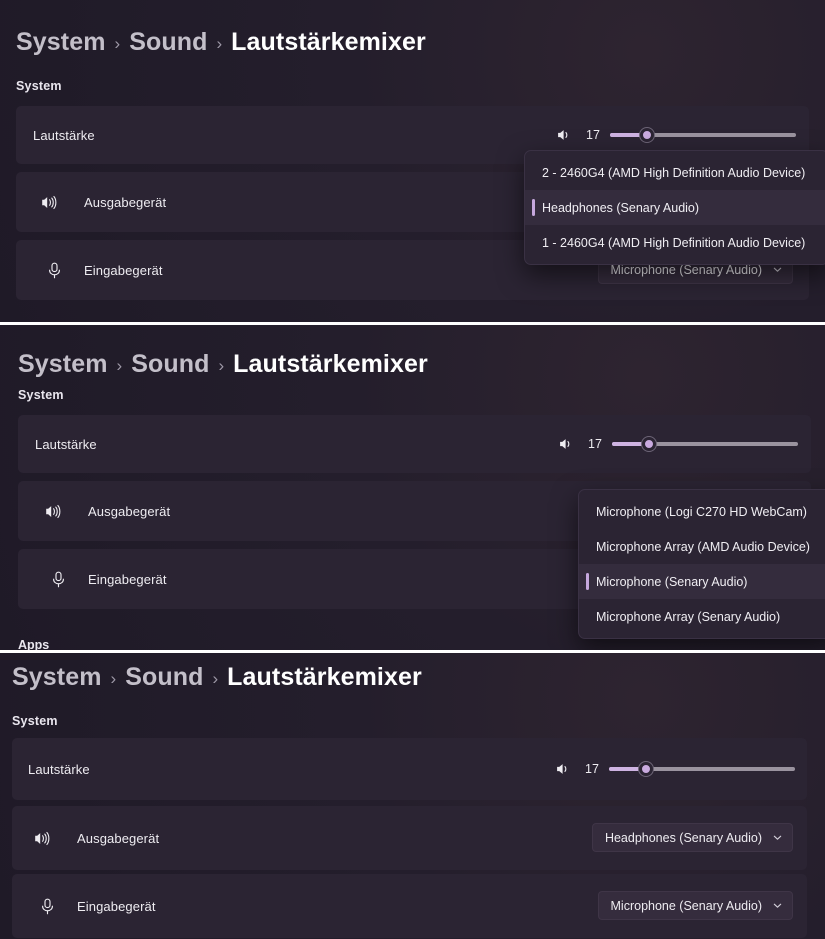  Describe the element at coordinates (34, 644) in the screenshot. I see `section-label-apps: Apps` at that location.